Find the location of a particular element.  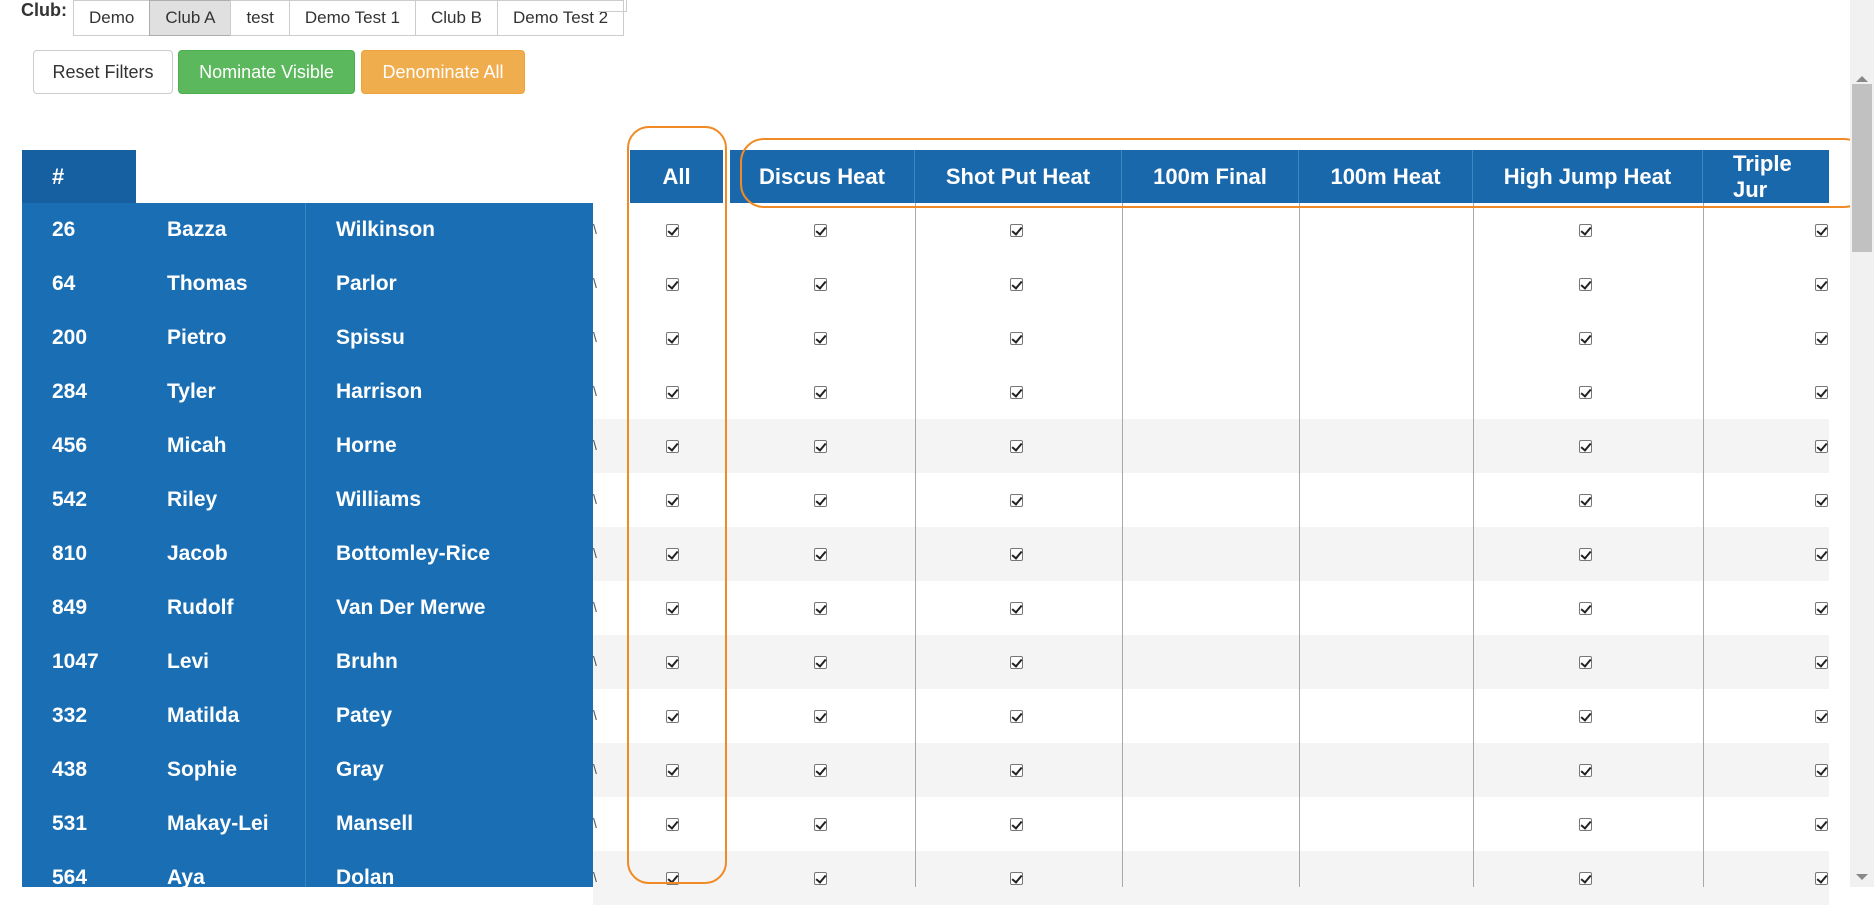

row-last-name: Bruhn is located at coordinates (367, 661).